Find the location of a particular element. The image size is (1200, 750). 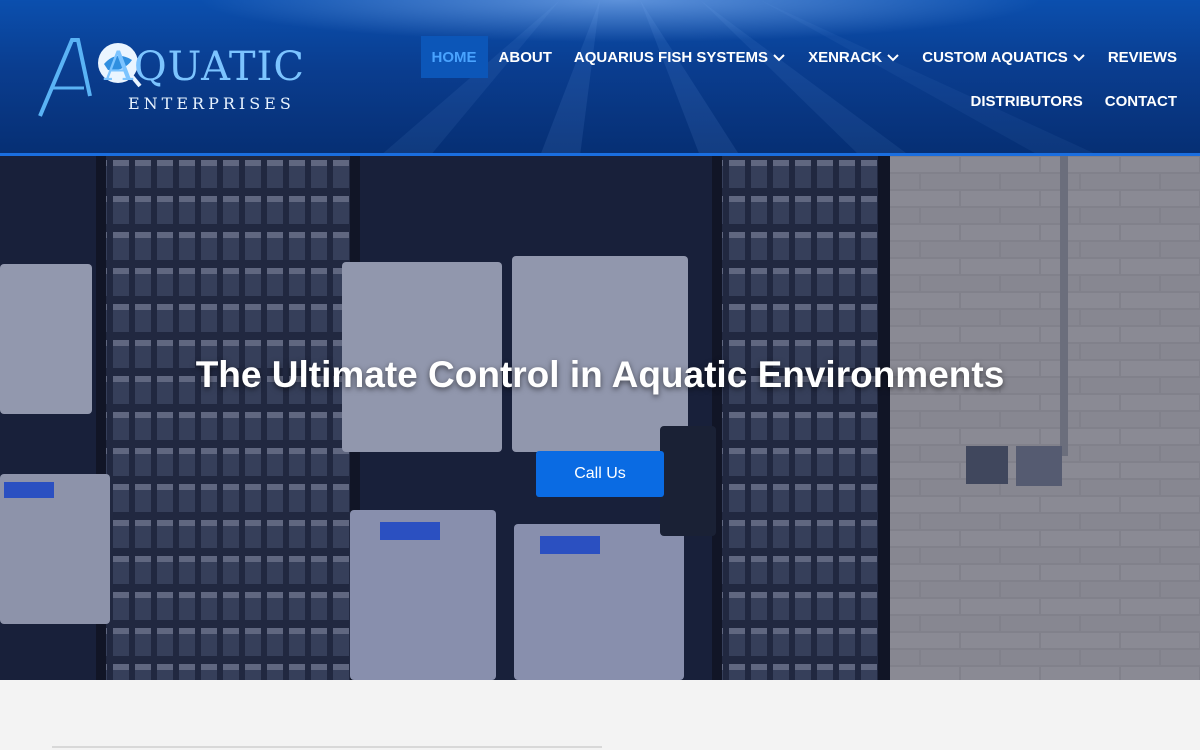

nav-item-label: ABOUT is located at coordinates (525, 57).